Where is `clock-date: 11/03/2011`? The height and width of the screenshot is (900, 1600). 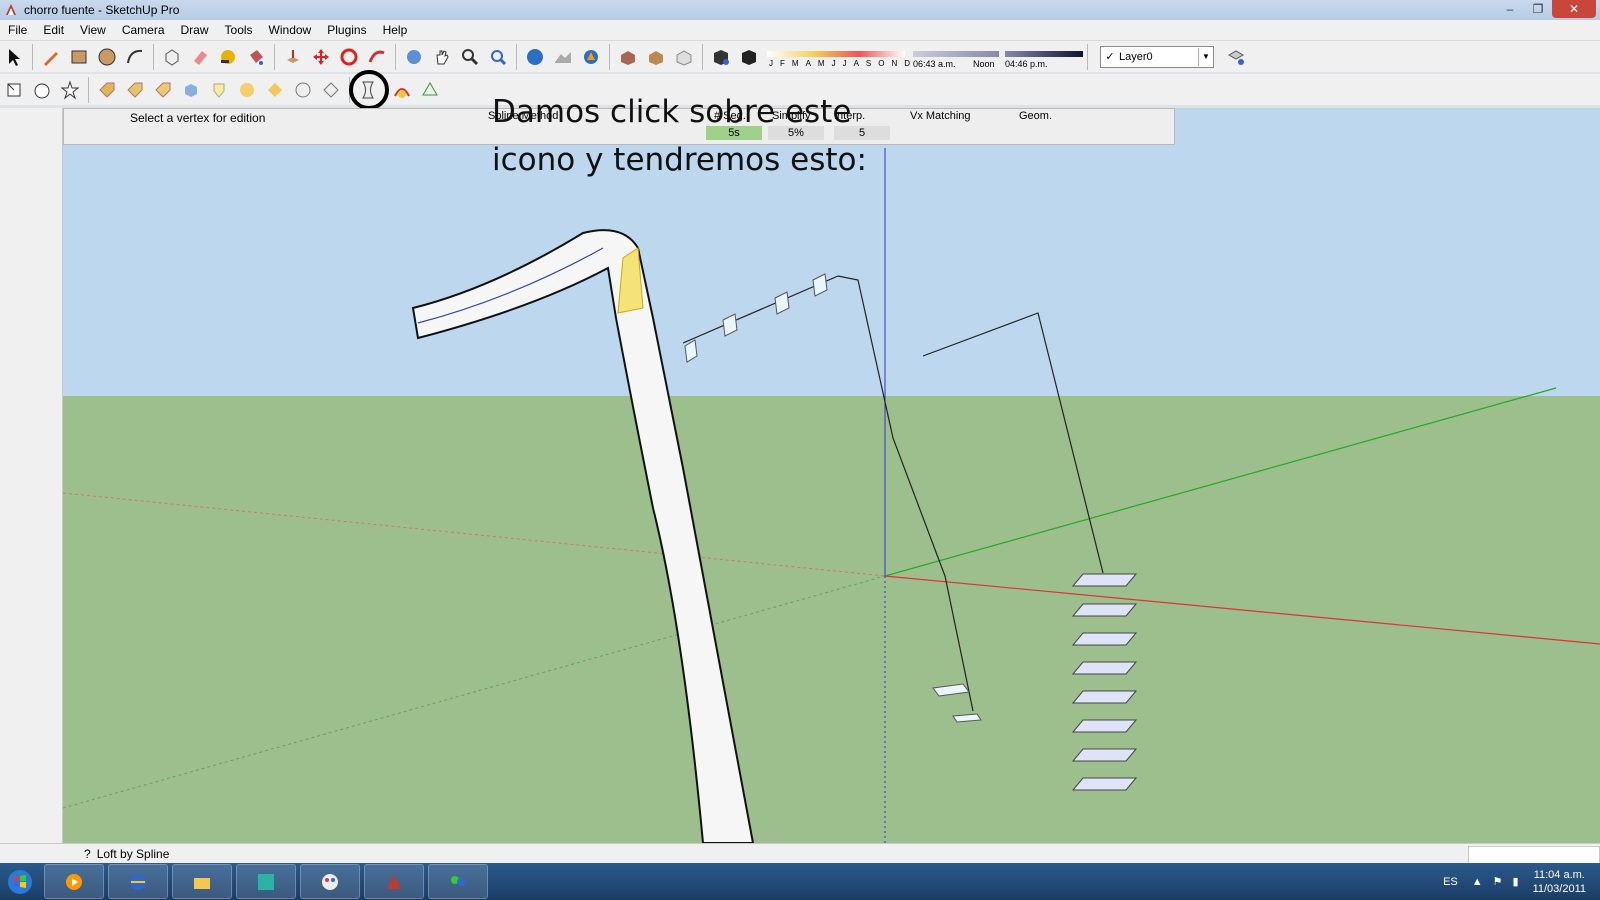 clock-date: 11/03/2011 is located at coordinates (1559, 888).